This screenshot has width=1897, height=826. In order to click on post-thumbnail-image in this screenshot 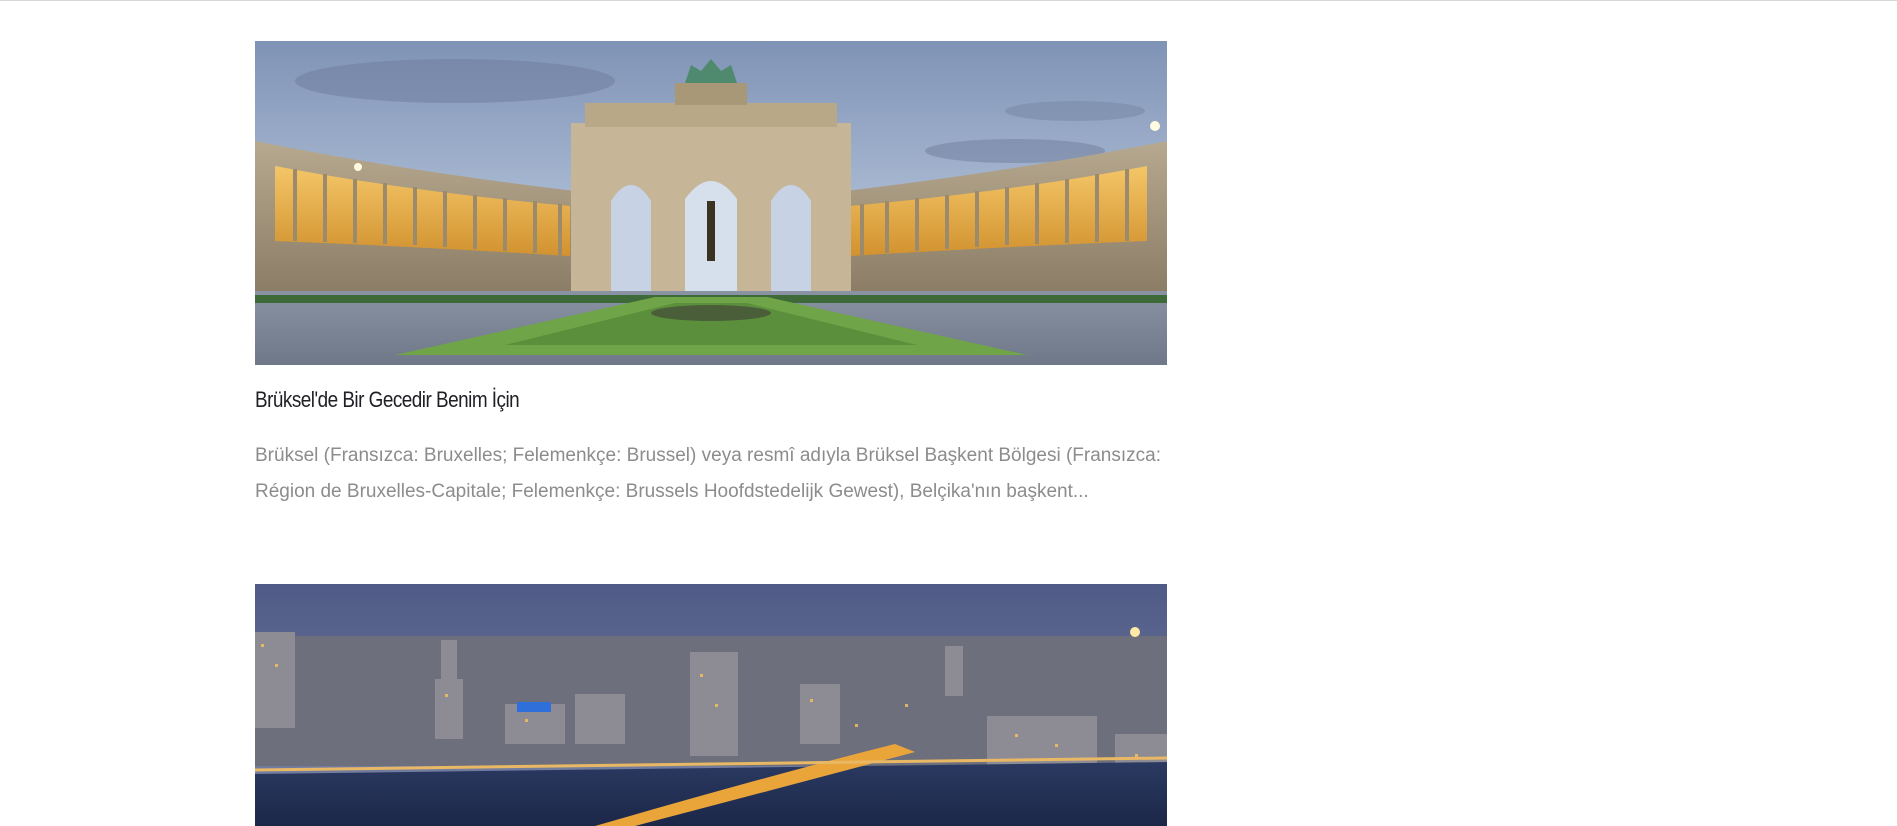, I will do `click(711, 705)`.